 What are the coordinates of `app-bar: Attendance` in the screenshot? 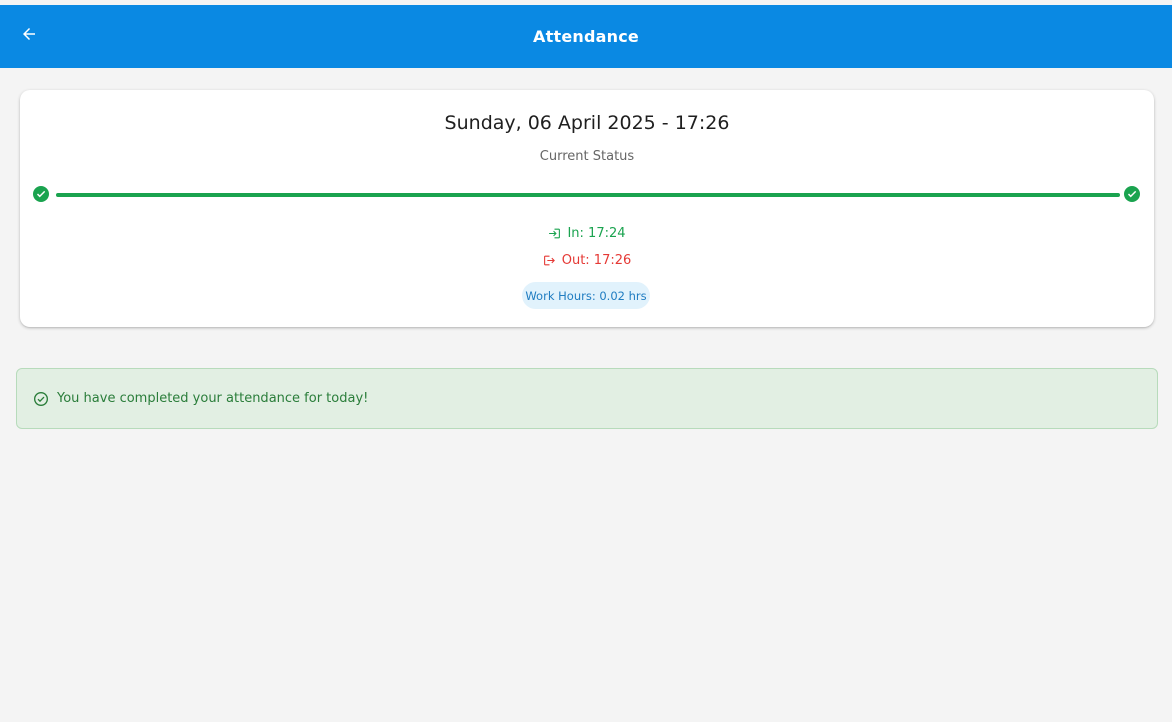 It's located at (586, 36).